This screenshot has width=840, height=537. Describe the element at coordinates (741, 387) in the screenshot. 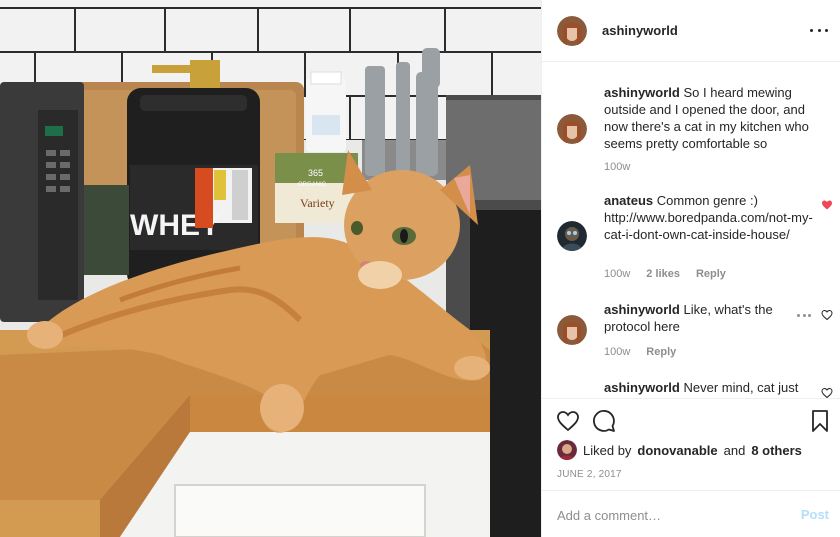

I see `comment-text: Never mind, cat just` at that location.